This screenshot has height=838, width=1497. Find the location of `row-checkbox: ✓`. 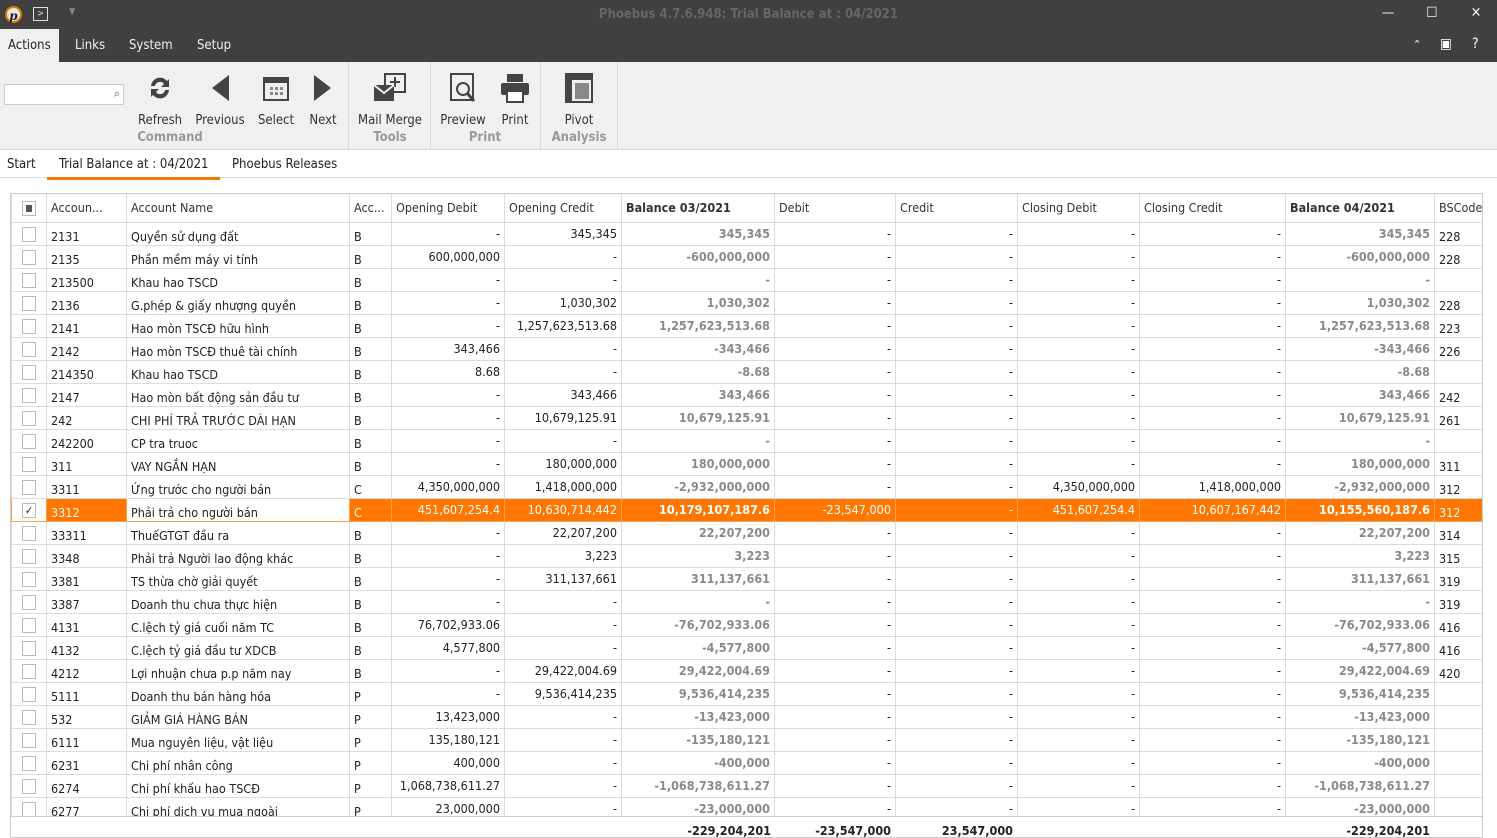

row-checkbox: ✓ is located at coordinates (29, 509).